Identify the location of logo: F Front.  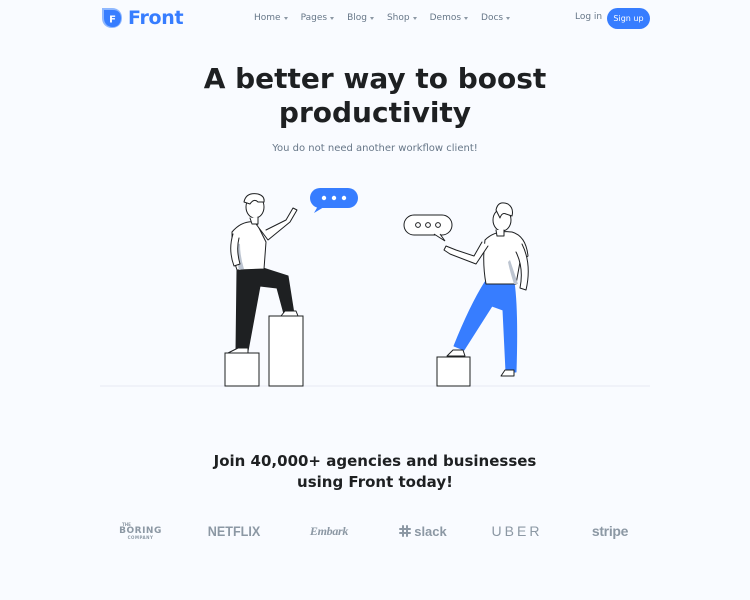
(142, 18).